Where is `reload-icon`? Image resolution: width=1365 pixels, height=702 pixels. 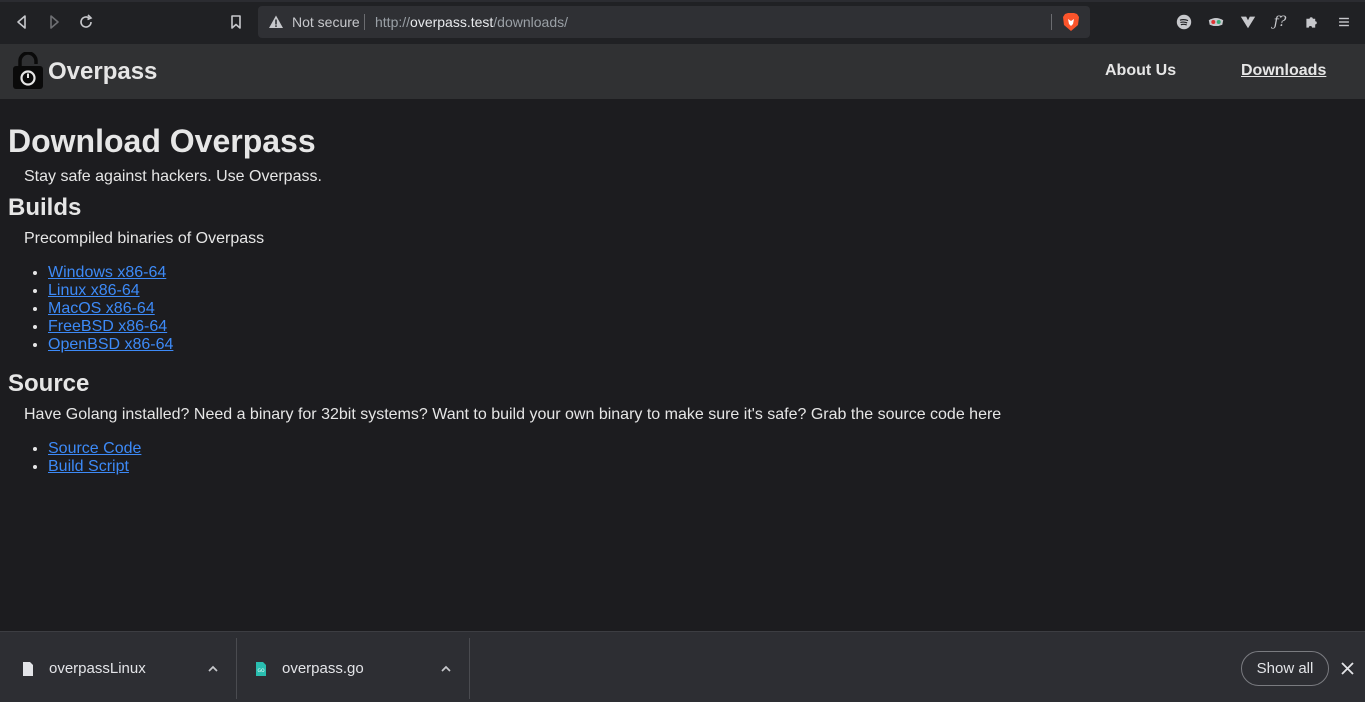 reload-icon is located at coordinates (86, 21).